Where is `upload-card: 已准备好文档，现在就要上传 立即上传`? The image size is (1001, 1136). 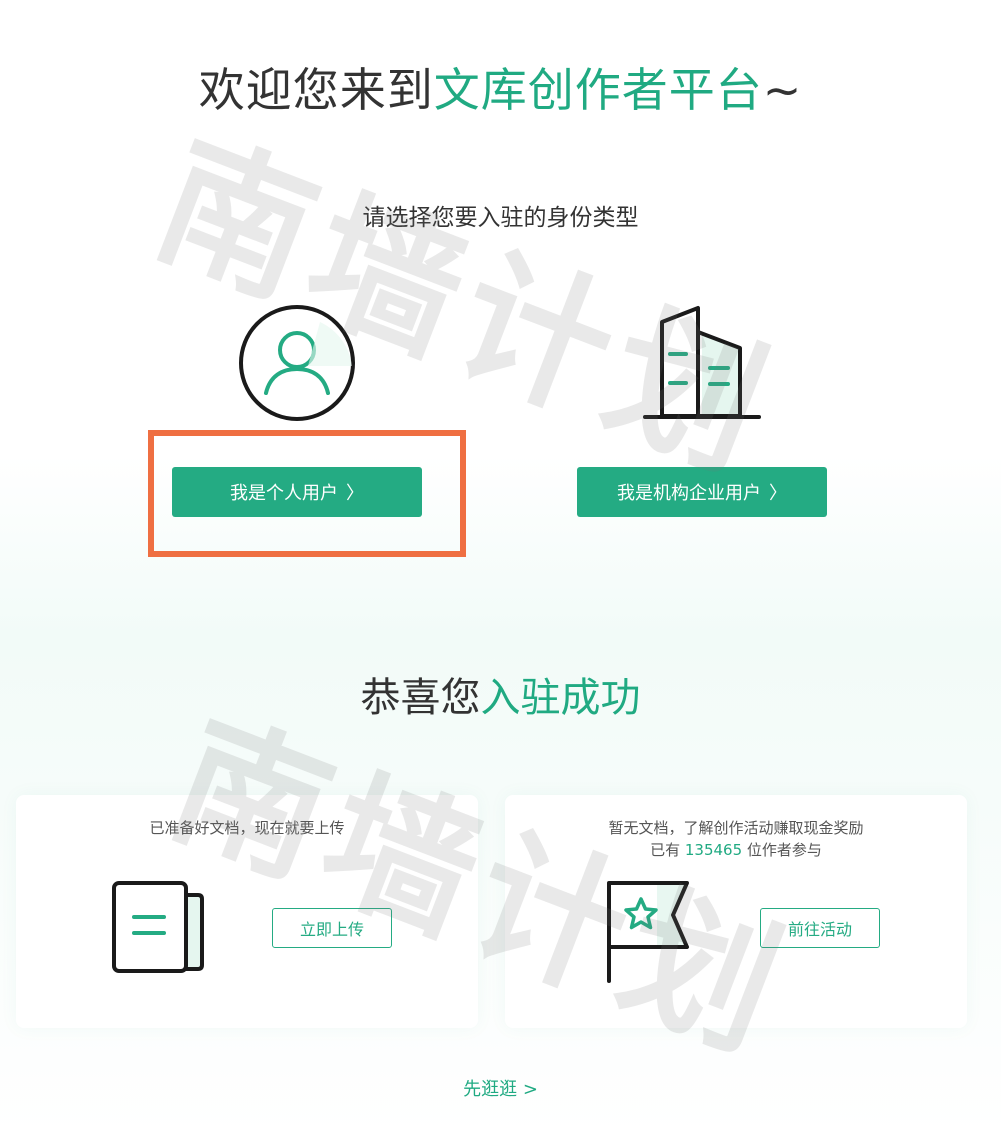 upload-card: 已准备好文档，现在就要上传 立即上传 is located at coordinates (247, 911).